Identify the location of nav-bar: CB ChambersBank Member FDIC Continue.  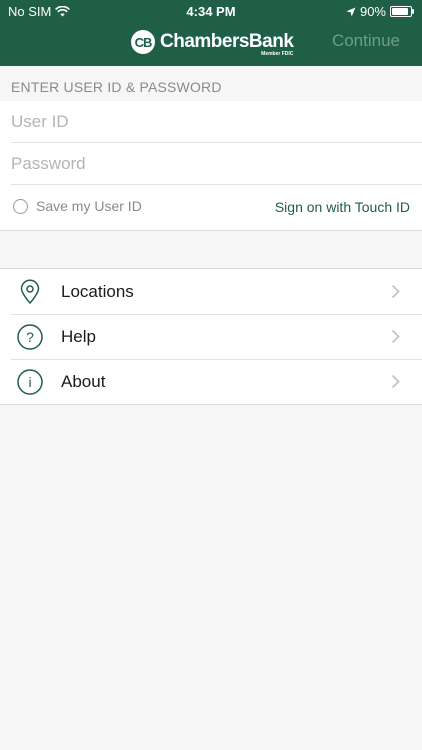
(211, 44).